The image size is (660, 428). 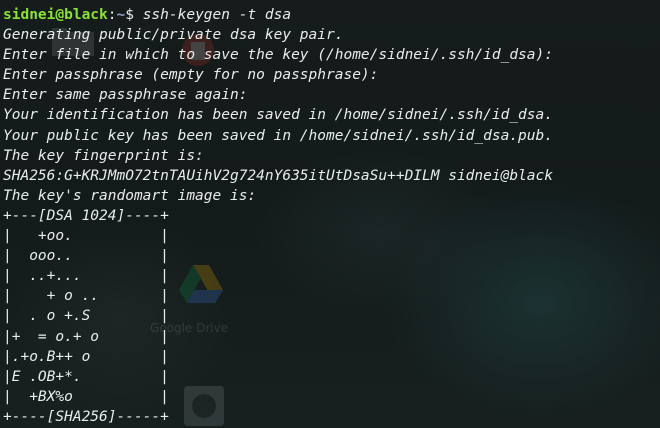 I want to click on output-line: |.+o.B++ o |, so click(x=86, y=356).